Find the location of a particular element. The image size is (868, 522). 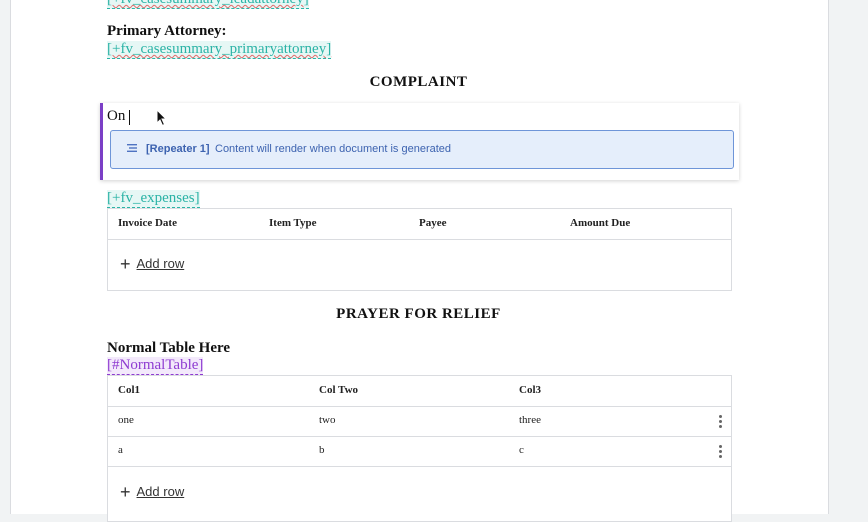

column-header: Item Type is located at coordinates (293, 223).